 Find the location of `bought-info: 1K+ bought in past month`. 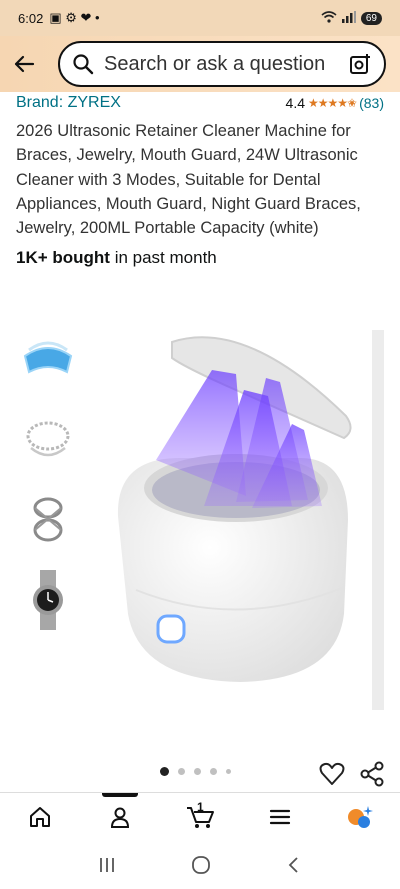

bought-info: 1K+ bought in past month is located at coordinates (200, 254).